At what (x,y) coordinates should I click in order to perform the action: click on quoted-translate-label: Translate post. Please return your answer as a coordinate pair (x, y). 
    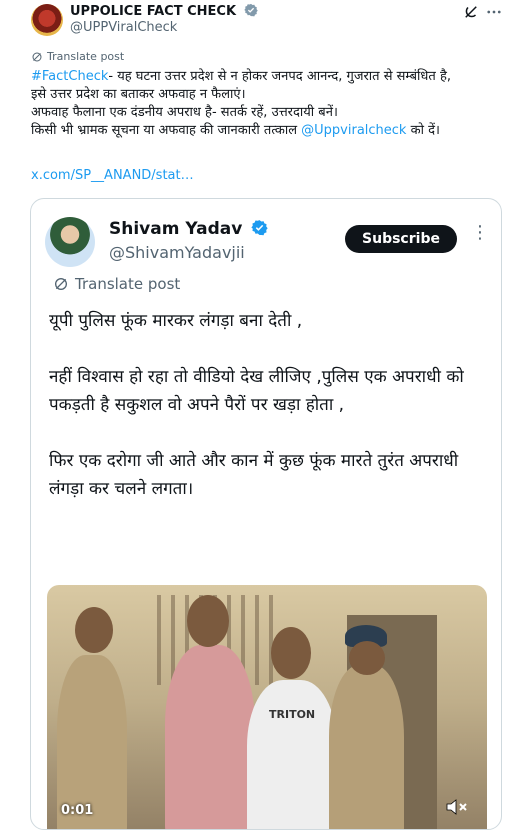
    Looking at the image, I should click on (128, 284).